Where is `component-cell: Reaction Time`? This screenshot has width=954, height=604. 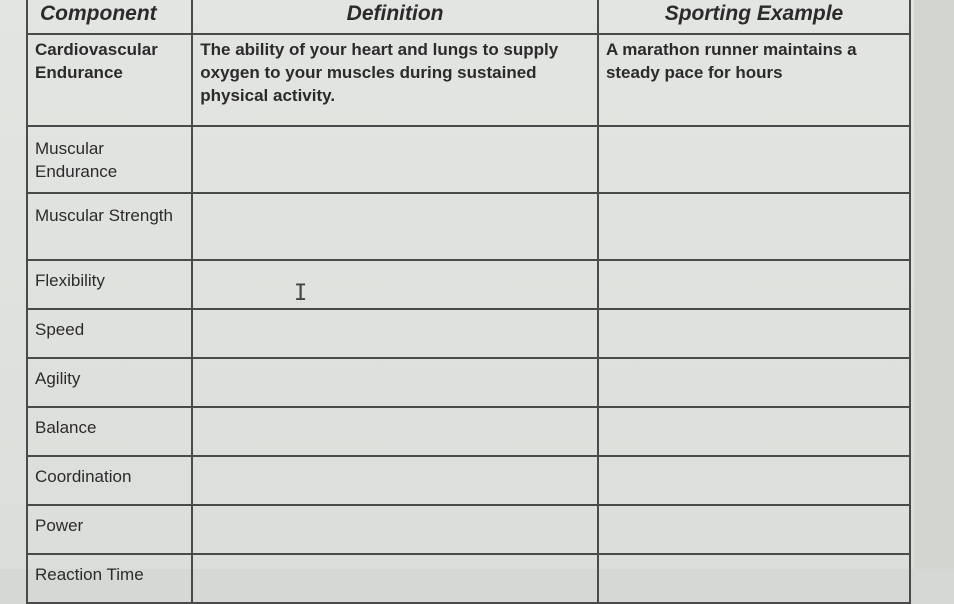
component-cell: Reaction Time is located at coordinates (109, 578).